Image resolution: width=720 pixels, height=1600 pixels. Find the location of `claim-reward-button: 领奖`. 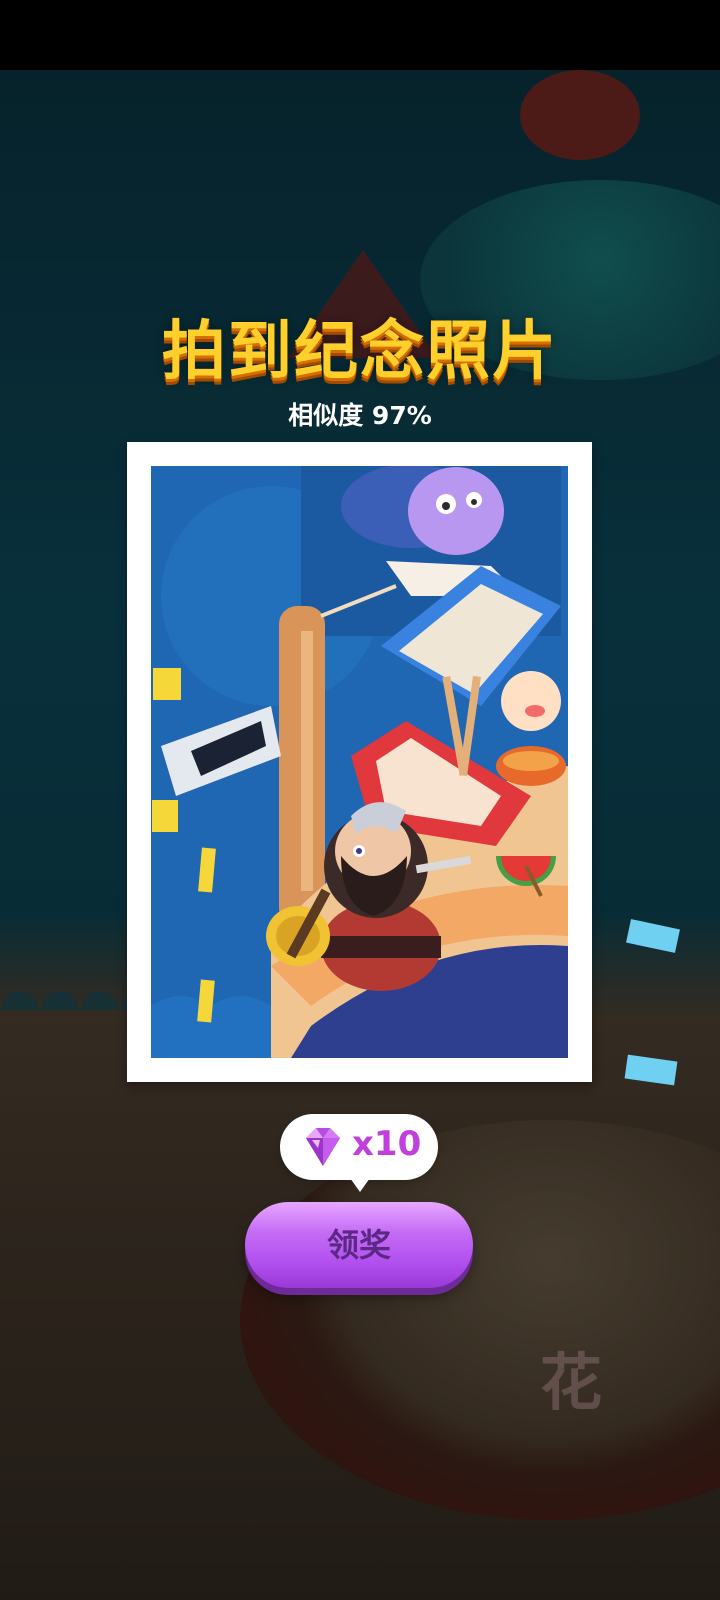

claim-reward-button: 领奖 is located at coordinates (359, 1245).